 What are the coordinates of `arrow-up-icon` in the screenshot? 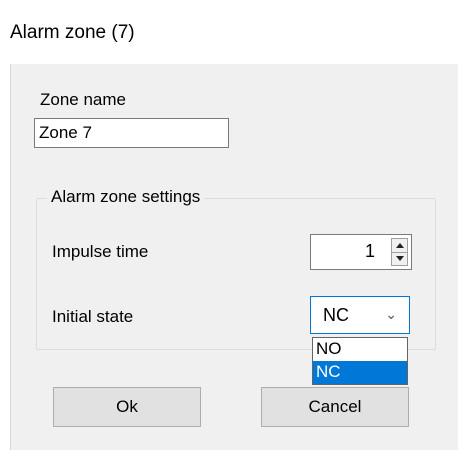 It's located at (399, 245).